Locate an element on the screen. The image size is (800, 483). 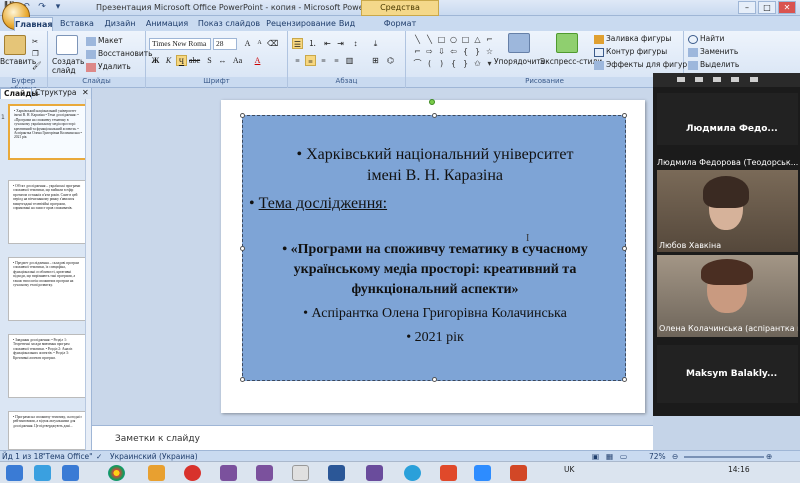
browser-icon is located at coordinates (70, 473).